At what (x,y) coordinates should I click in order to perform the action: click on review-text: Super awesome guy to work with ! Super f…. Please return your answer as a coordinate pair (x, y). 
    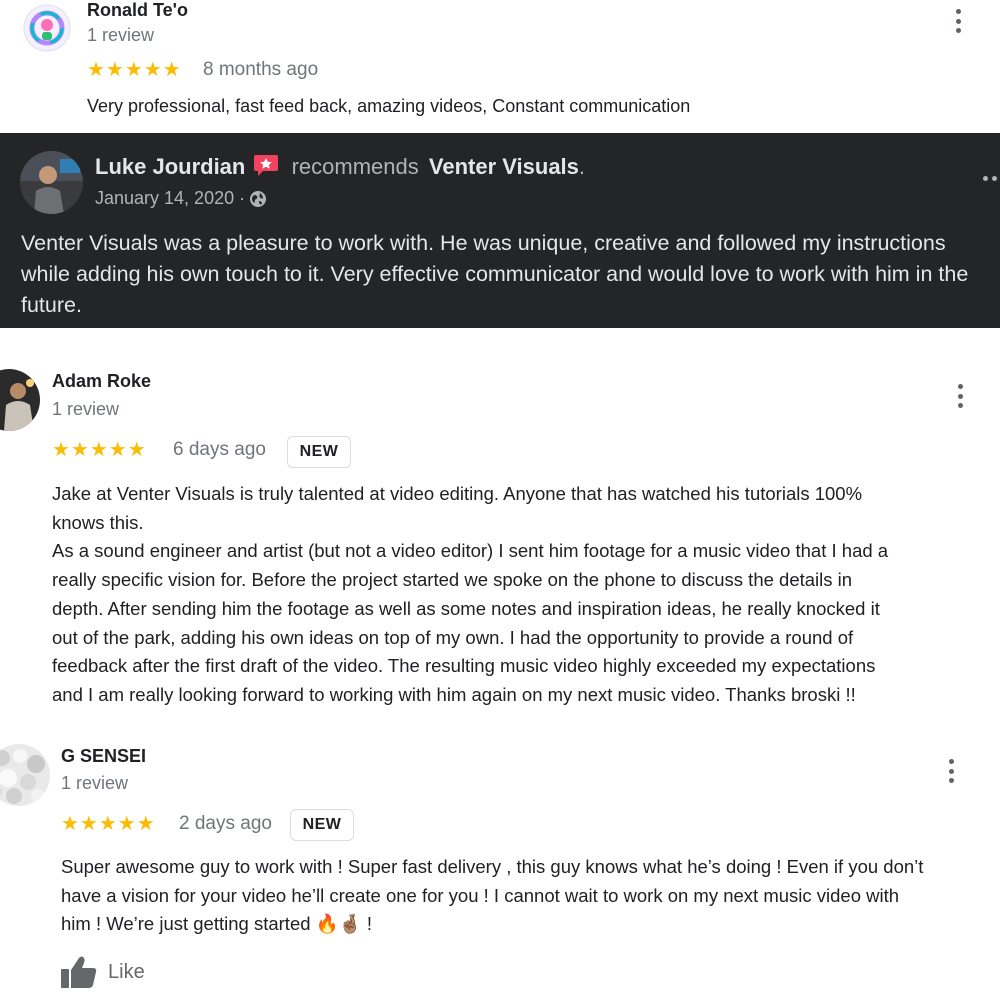
    Looking at the image, I should click on (492, 895).